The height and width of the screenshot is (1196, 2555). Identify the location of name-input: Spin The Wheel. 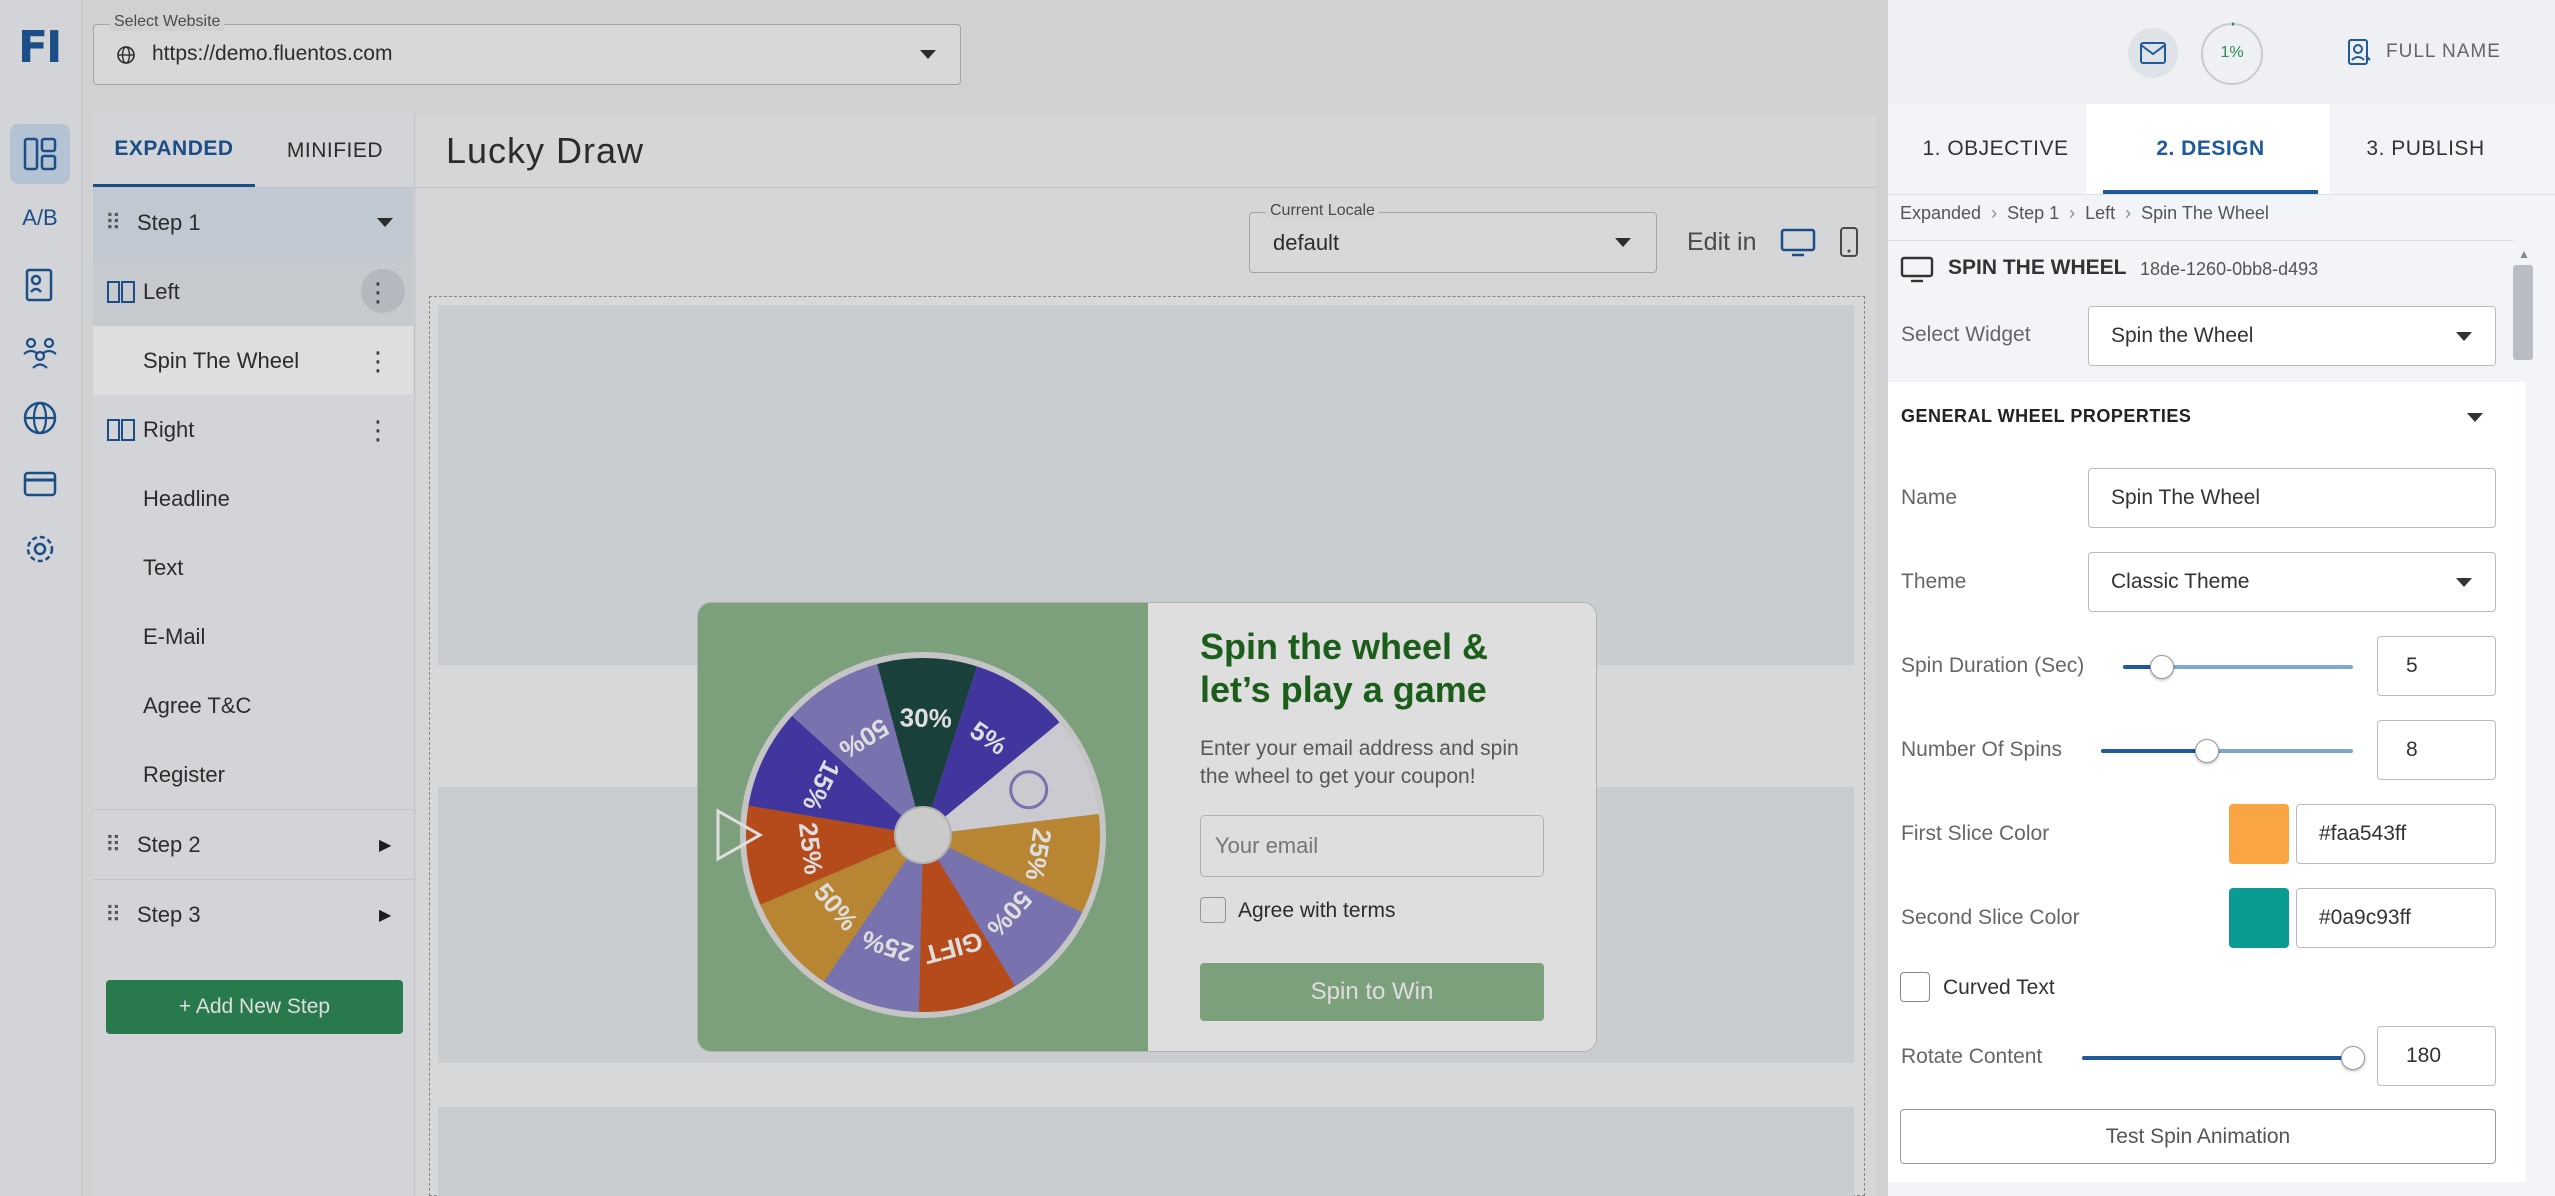
(2292, 498).